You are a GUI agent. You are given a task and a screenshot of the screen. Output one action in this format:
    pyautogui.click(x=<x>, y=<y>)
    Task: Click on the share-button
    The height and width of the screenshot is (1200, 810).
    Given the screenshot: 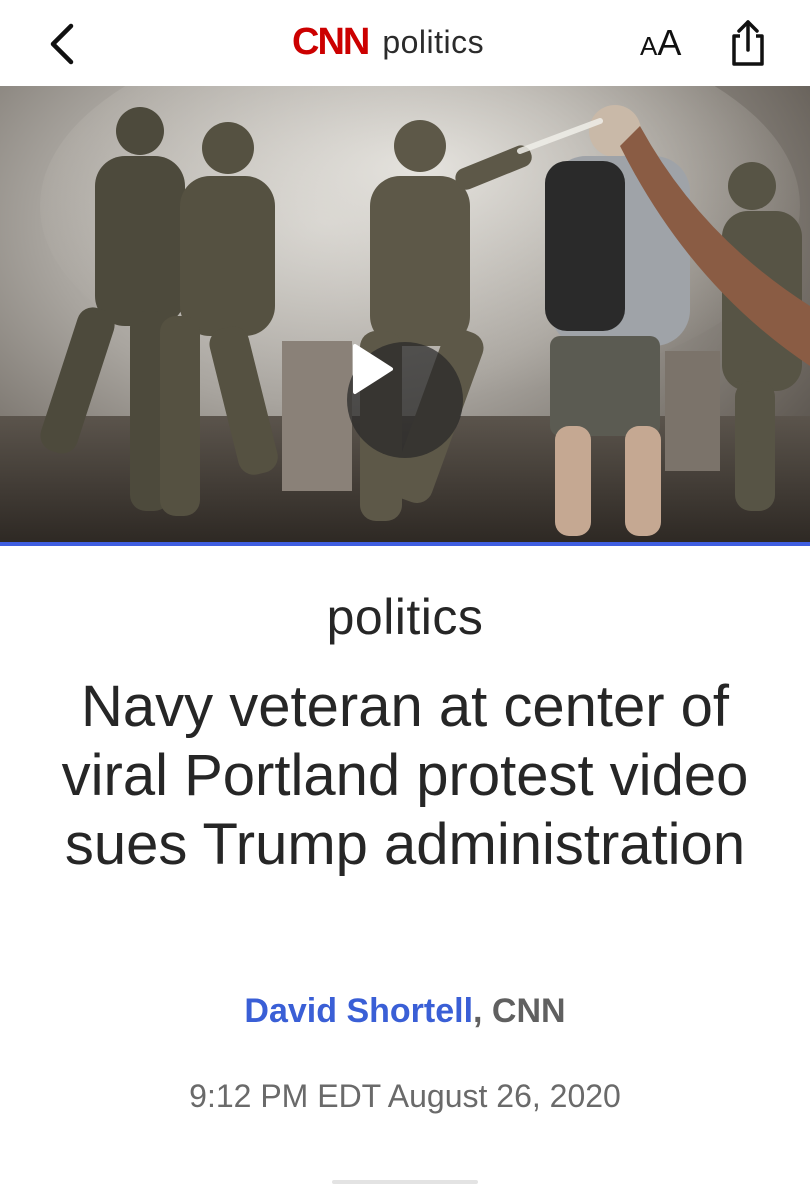 What is the action you would take?
    pyautogui.click(x=748, y=43)
    